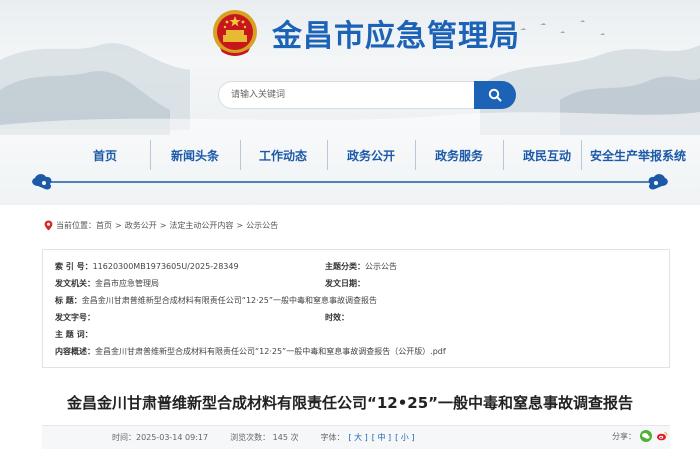 The height and width of the screenshot is (457, 700). Describe the element at coordinates (165, 266) in the screenshot. I see `info-index-value: 11620300MB1973605U/2025-28349` at that location.